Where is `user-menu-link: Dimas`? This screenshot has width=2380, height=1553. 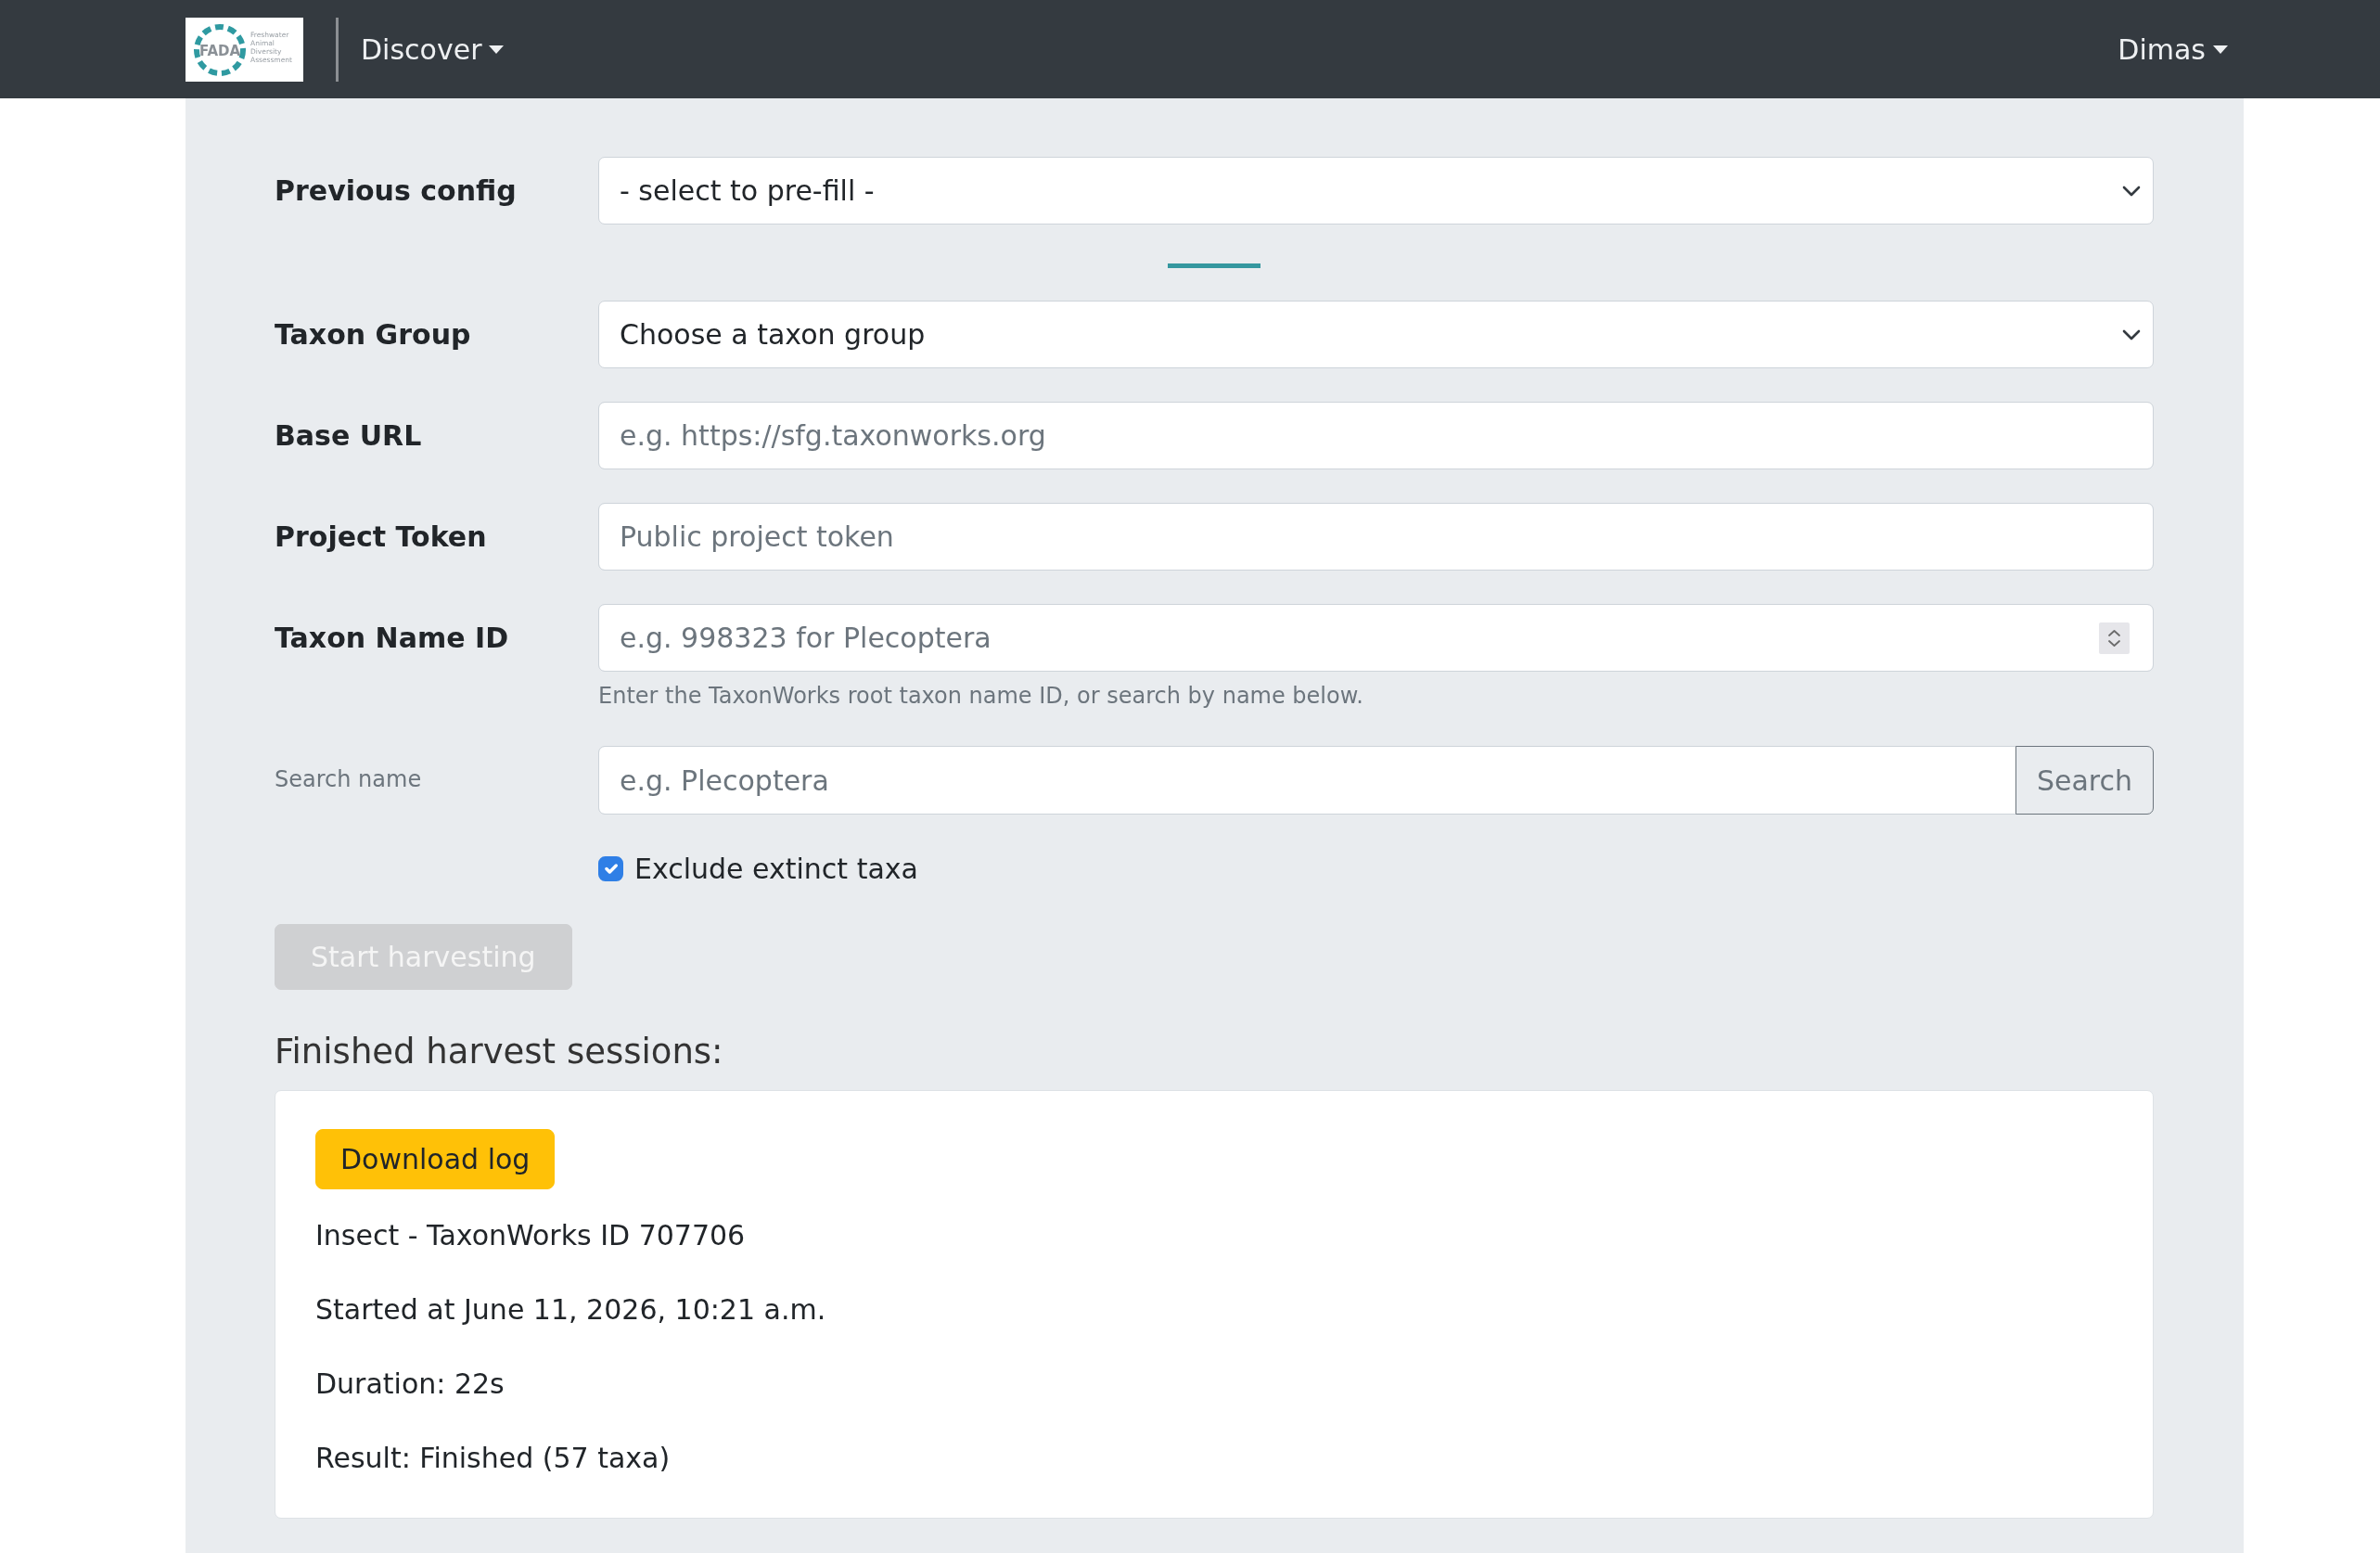
user-menu-link: Dimas is located at coordinates (2173, 49).